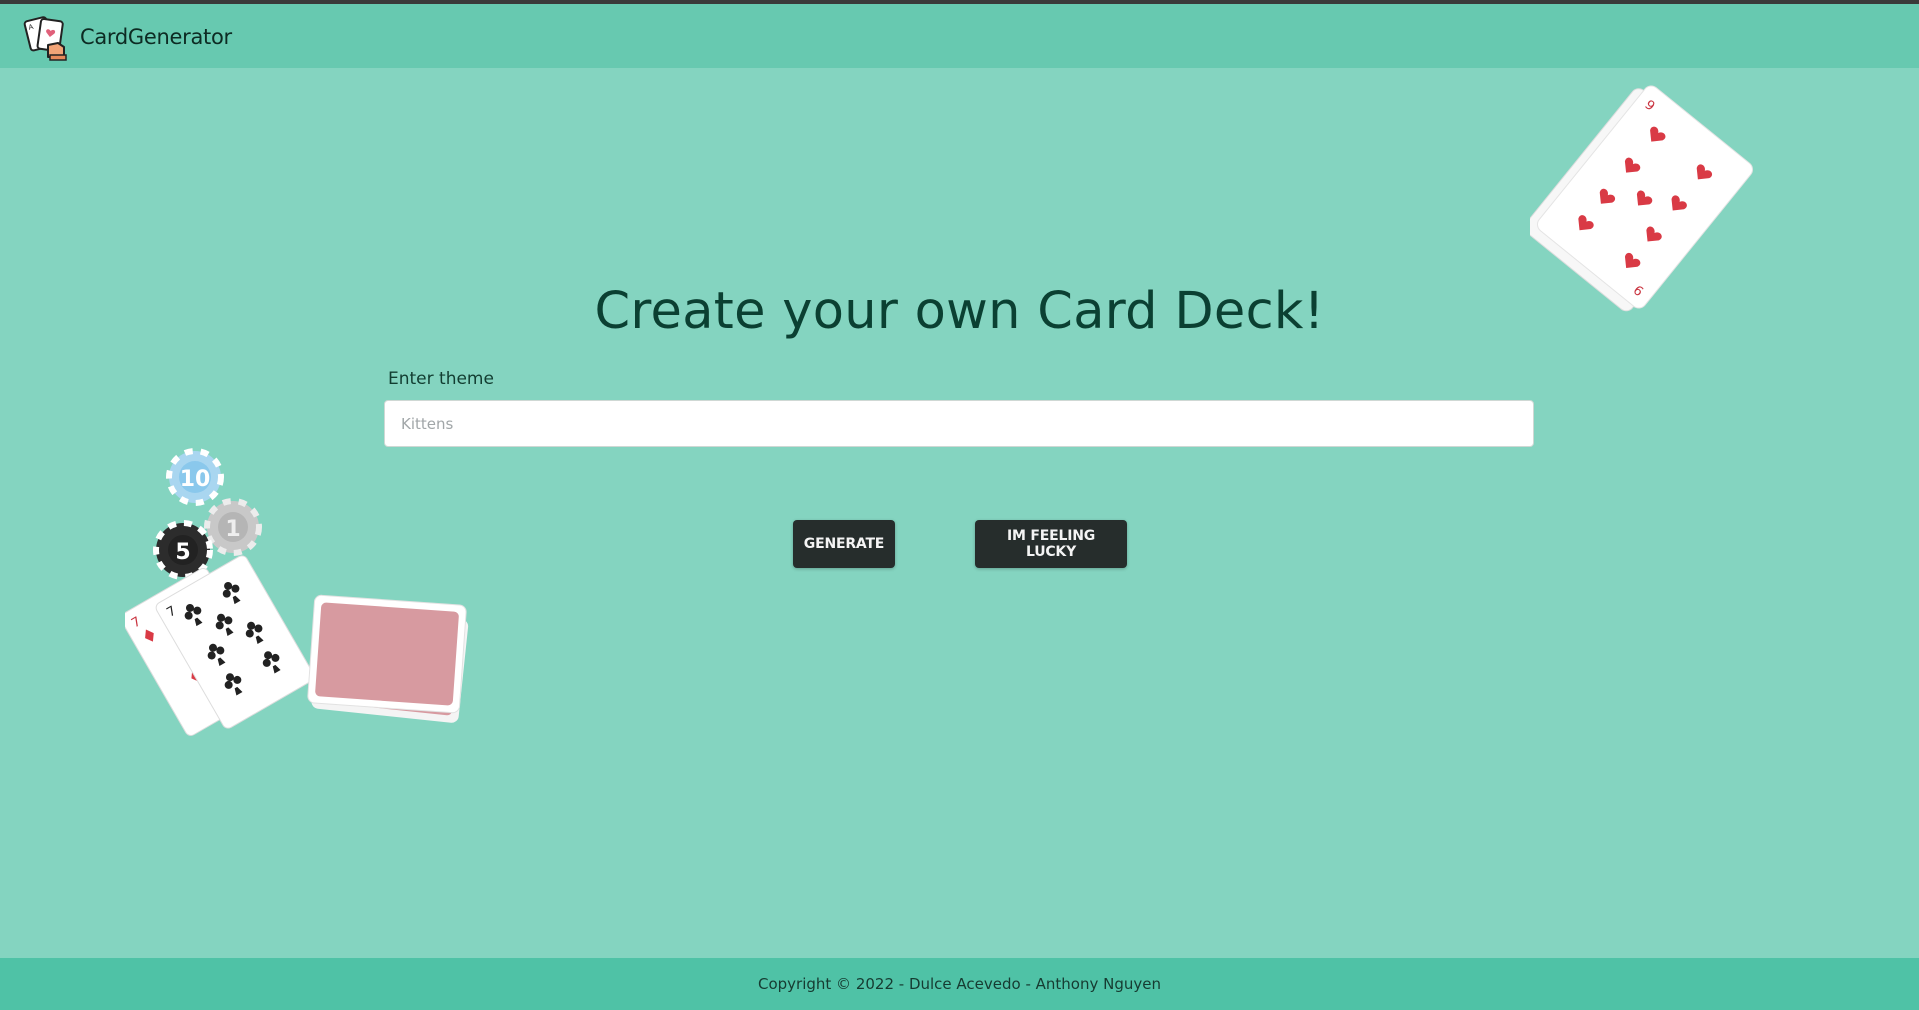 The height and width of the screenshot is (1010, 1919). What do you see at coordinates (844, 544) in the screenshot?
I see `generate-button: GENERATE` at bounding box center [844, 544].